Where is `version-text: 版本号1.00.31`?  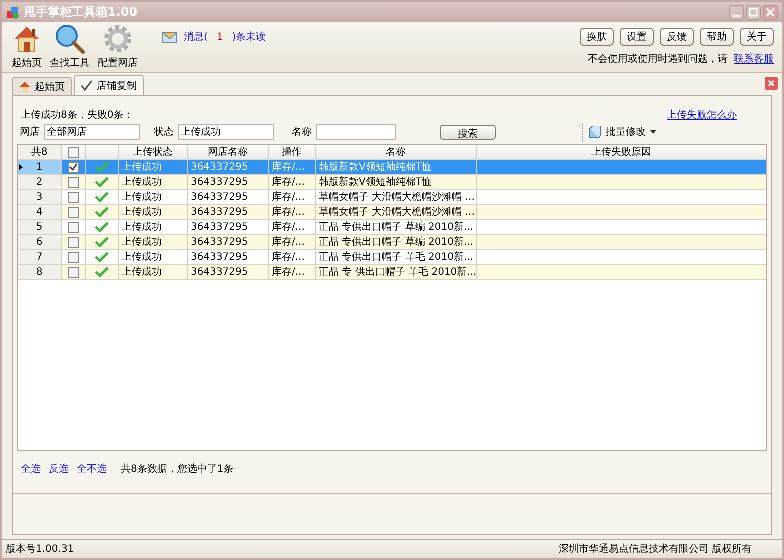 version-text: 版本号1.00.31 is located at coordinates (40, 549).